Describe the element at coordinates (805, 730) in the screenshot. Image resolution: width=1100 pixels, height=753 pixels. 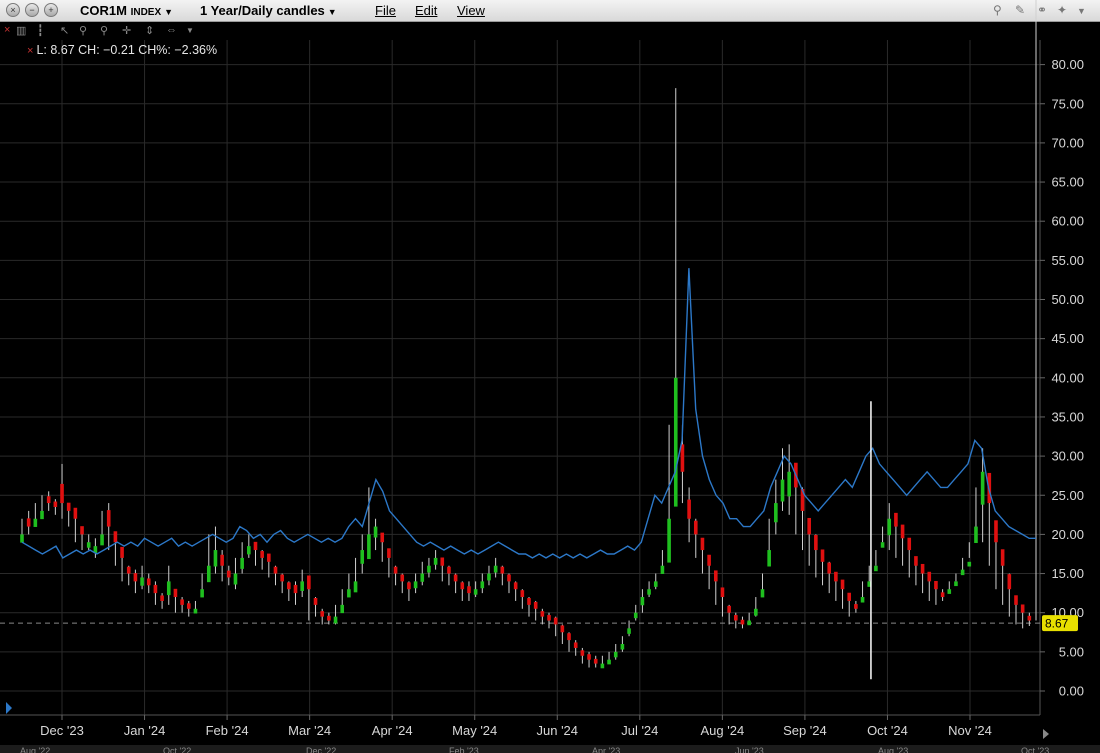
I see `x-tick-label: Sep '24` at that location.